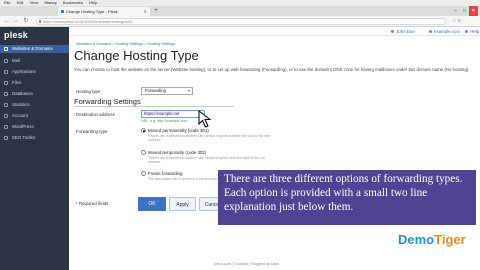  What do you see at coordinates (6, 83) in the screenshot?
I see `folder-icon` at bounding box center [6, 83].